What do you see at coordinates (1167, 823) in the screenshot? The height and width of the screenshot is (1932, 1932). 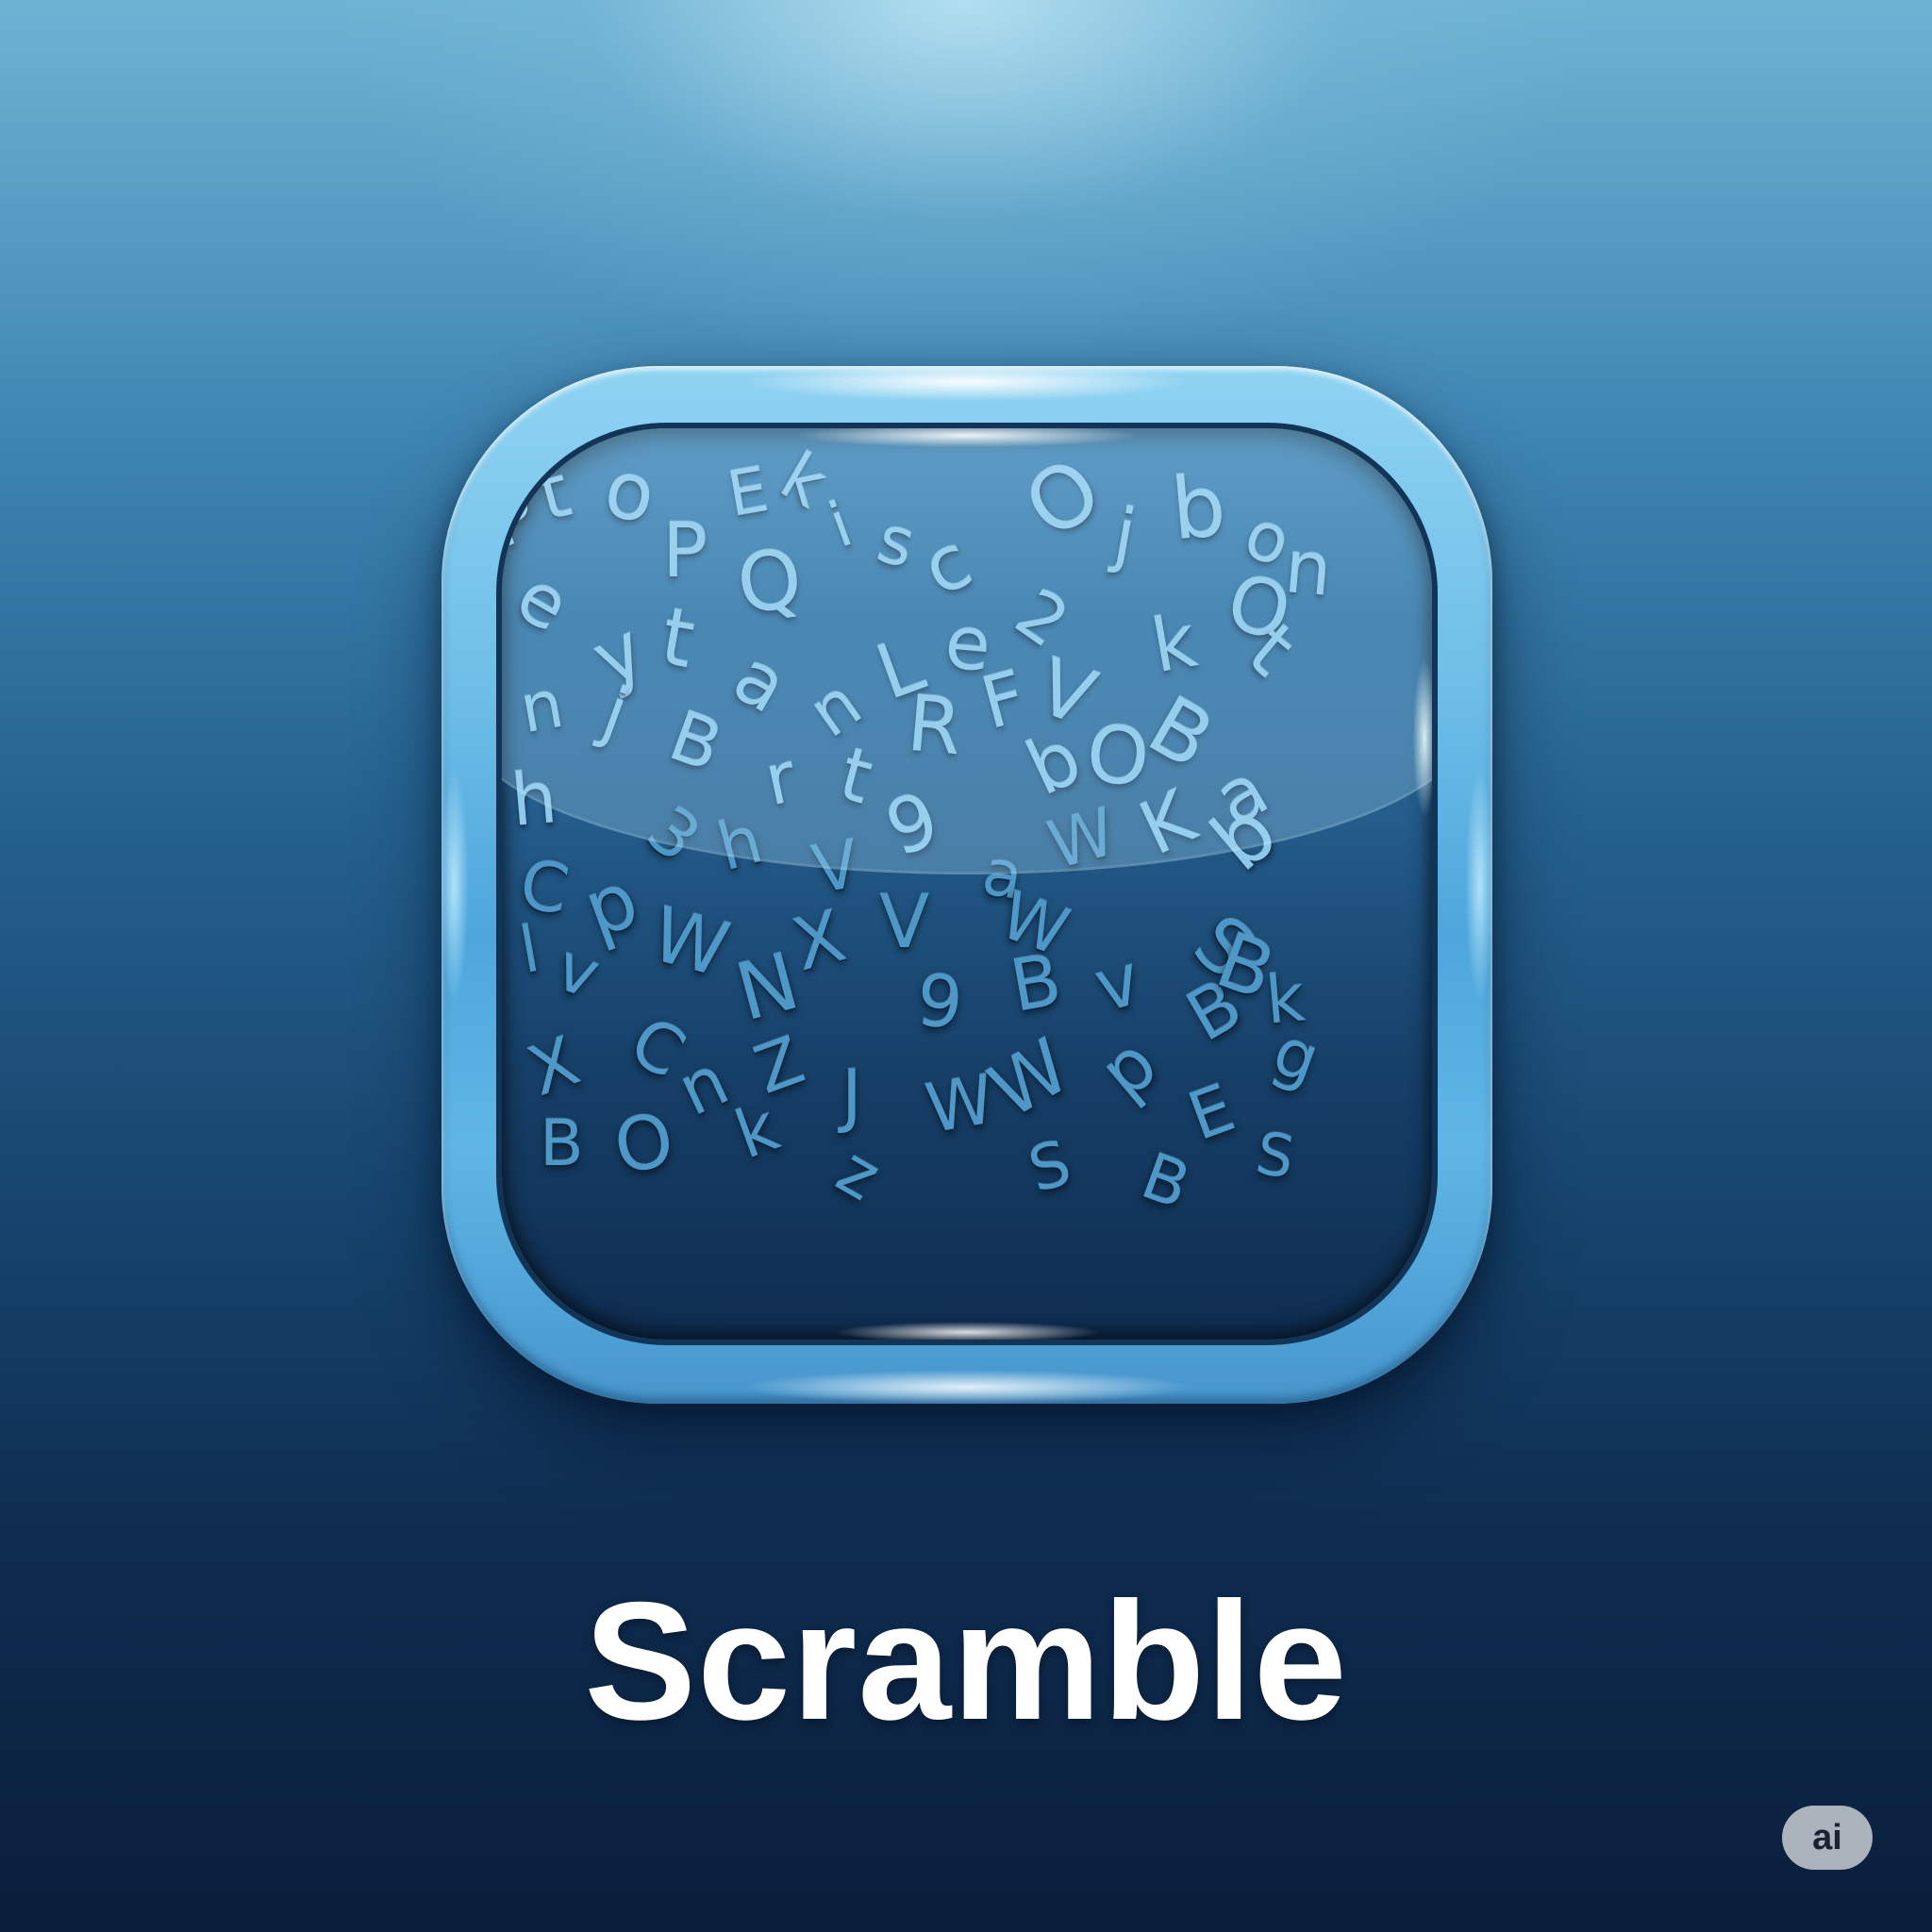 I see `scrambled-letter: K` at bounding box center [1167, 823].